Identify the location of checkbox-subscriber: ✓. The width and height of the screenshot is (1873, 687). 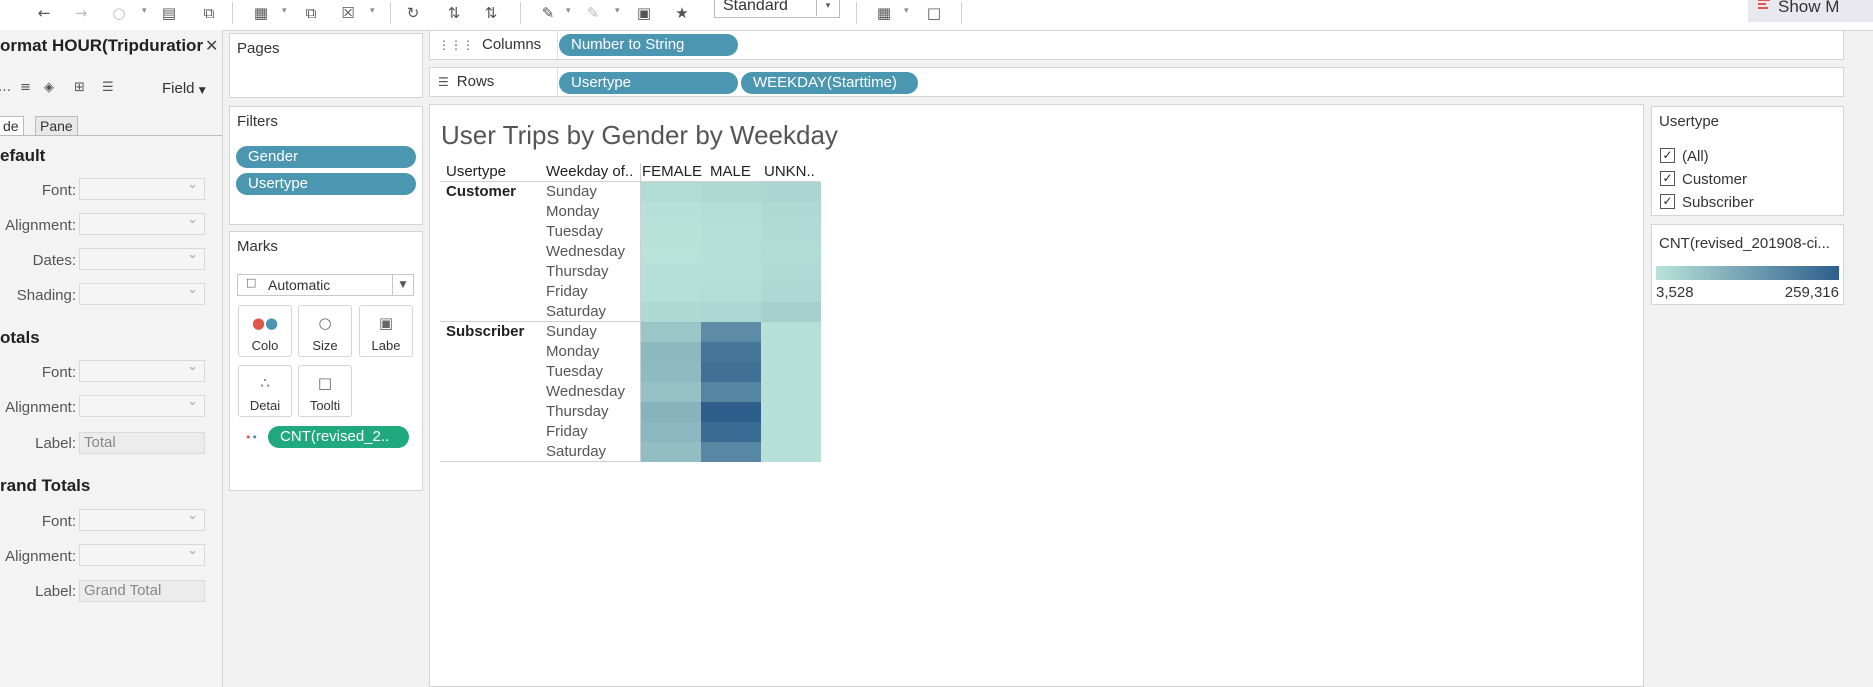
(1667, 201).